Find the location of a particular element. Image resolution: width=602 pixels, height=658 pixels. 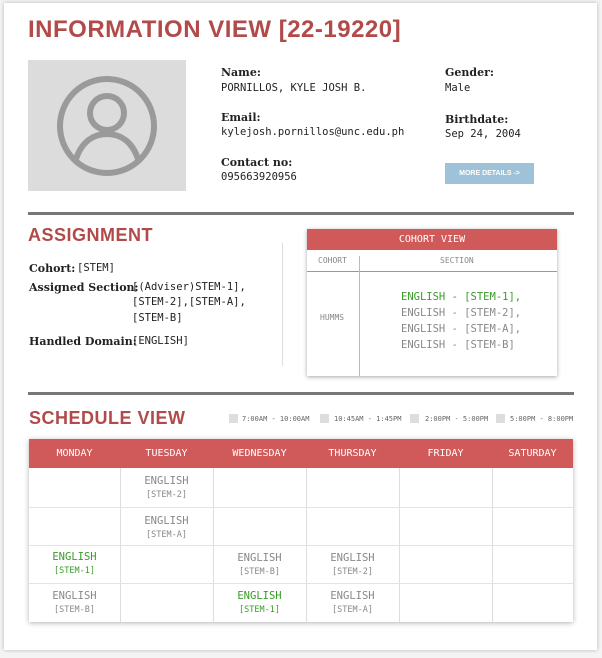

legend-label: 7:00AM - 10:00AM is located at coordinates (276, 419).